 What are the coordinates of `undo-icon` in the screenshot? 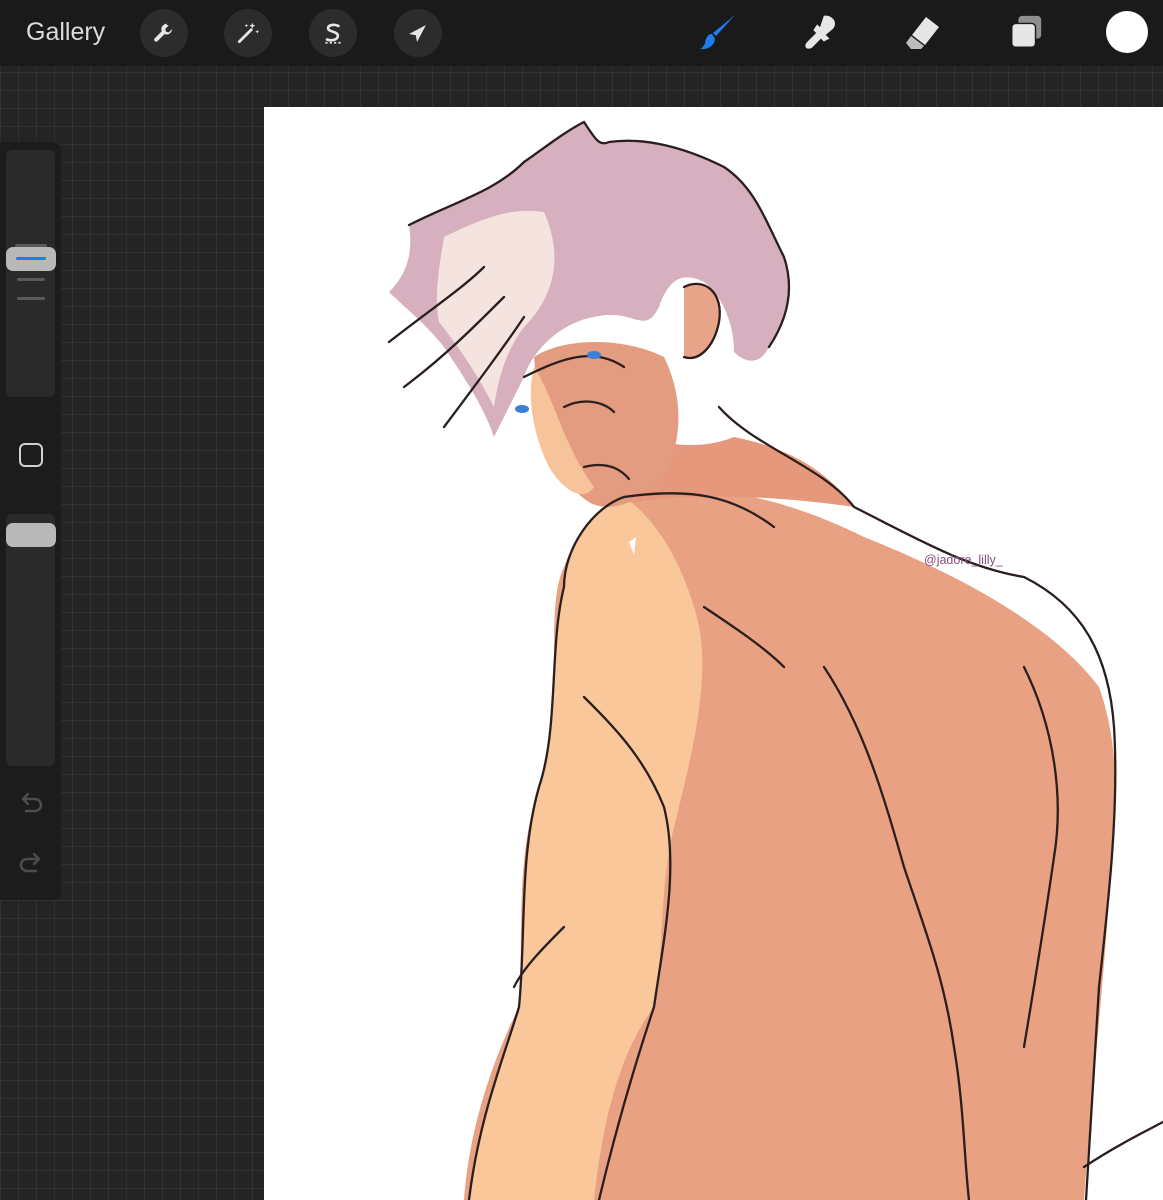 It's located at (32, 802).